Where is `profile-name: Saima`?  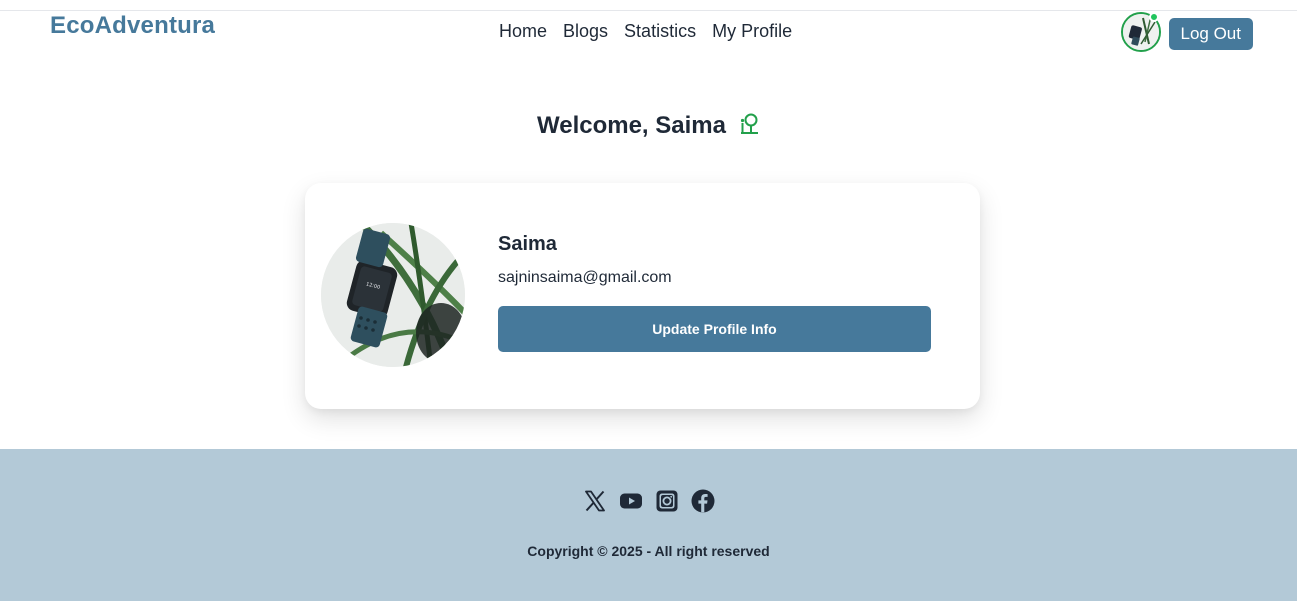 profile-name: Saima is located at coordinates (527, 244).